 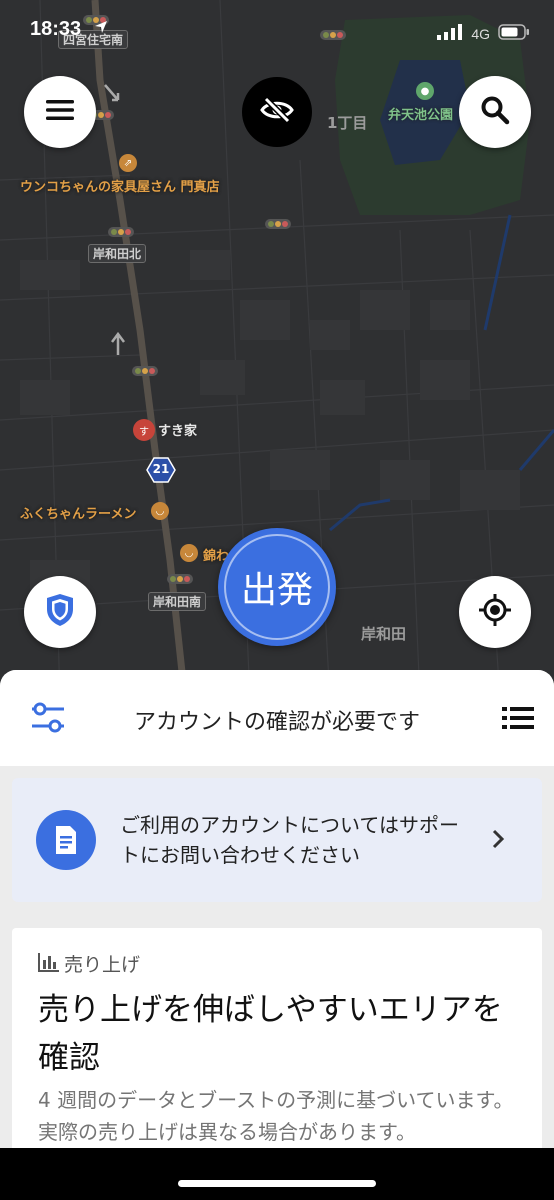 I want to click on earnings-kicker: 売り上げ, so click(x=89, y=963).